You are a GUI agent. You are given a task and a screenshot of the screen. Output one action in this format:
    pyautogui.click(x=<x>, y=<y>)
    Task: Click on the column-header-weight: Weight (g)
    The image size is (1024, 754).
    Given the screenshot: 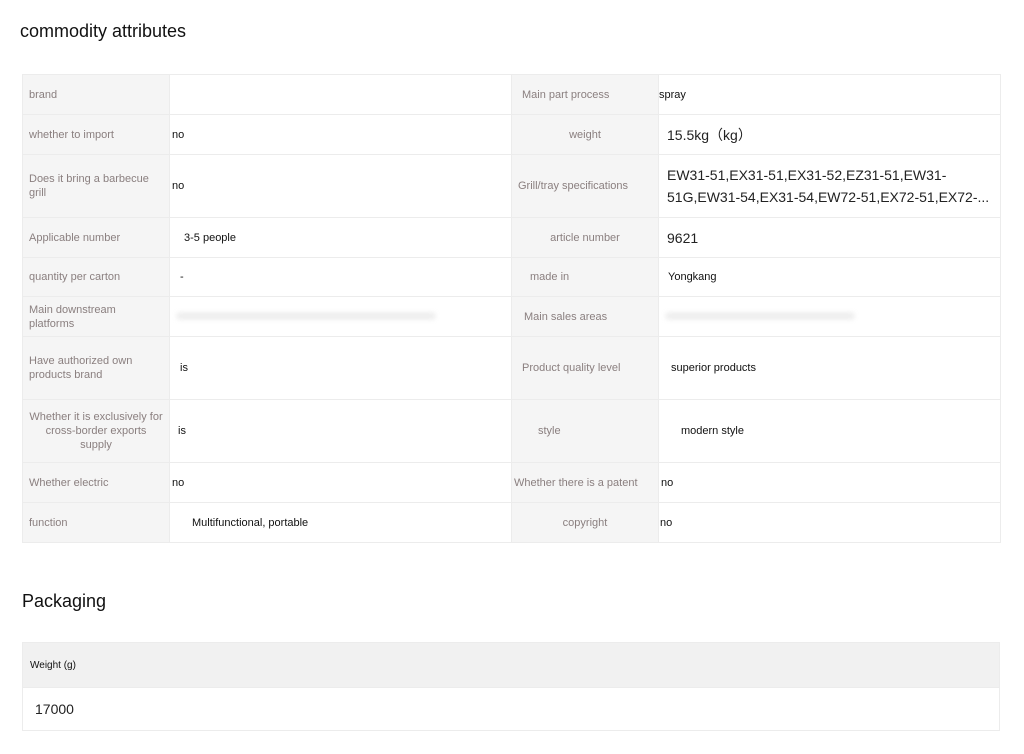 What is the action you would take?
    pyautogui.click(x=511, y=665)
    